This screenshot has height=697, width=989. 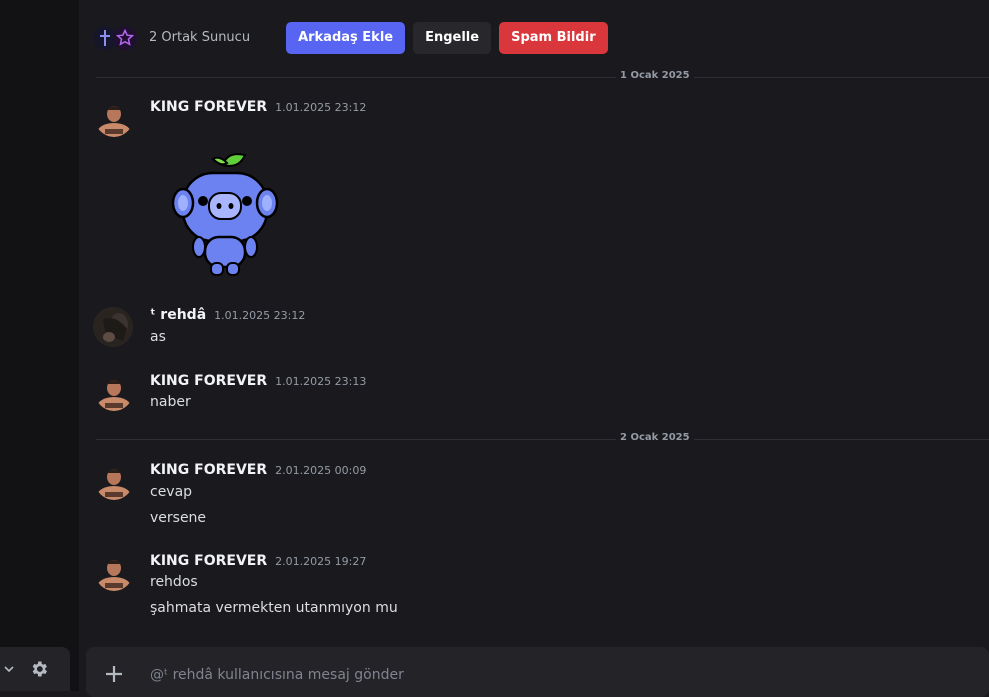 What do you see at coordinates (125, 37) in the screenshot?
I see `star-server-icon` at bounding box center [125, 37].